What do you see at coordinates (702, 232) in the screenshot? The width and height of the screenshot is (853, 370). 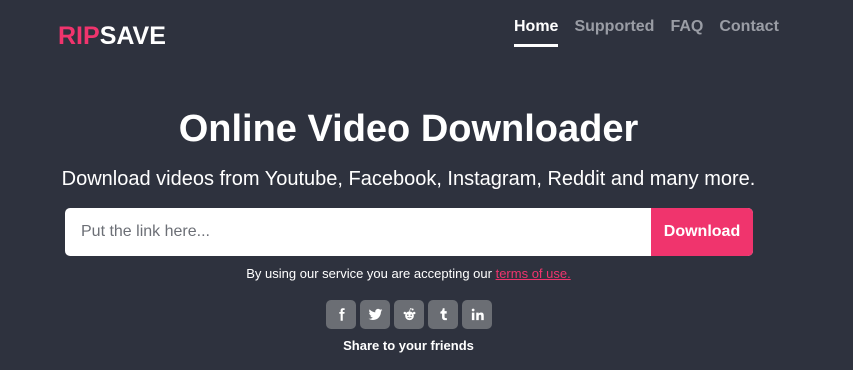 I see `download-button: Download` at bounding box center [702, 232].